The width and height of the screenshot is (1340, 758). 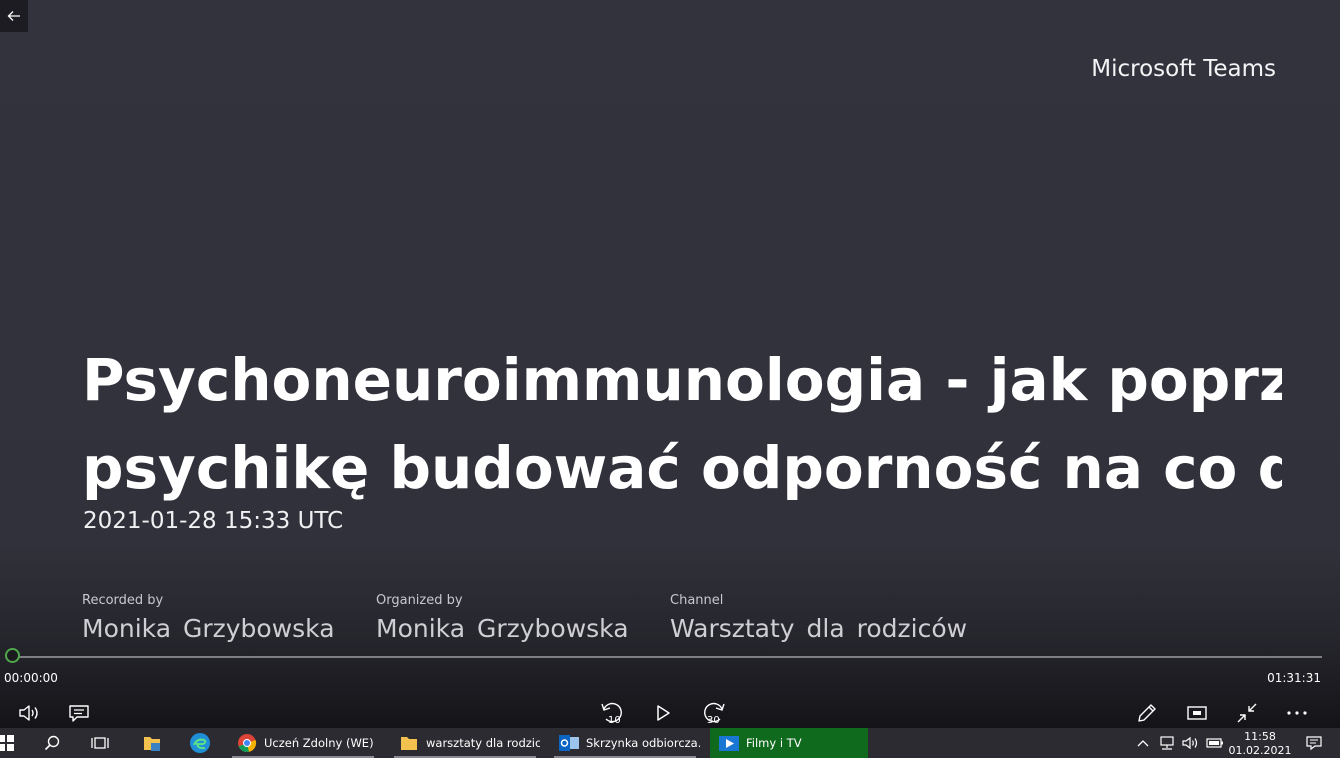 I want to click on file-explorer-icon, so click(x=152, y=744).